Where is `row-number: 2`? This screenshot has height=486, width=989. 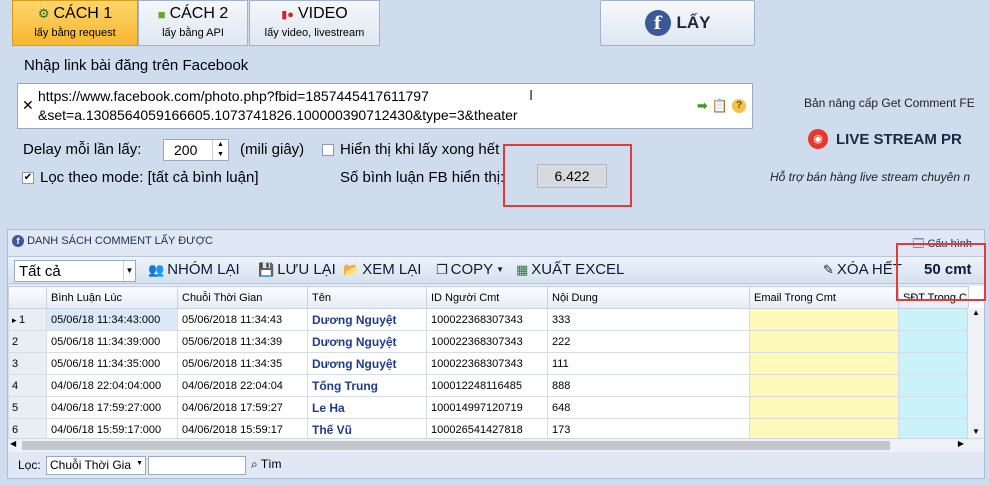
row-number: 2 is located at coordinates (27, 341).